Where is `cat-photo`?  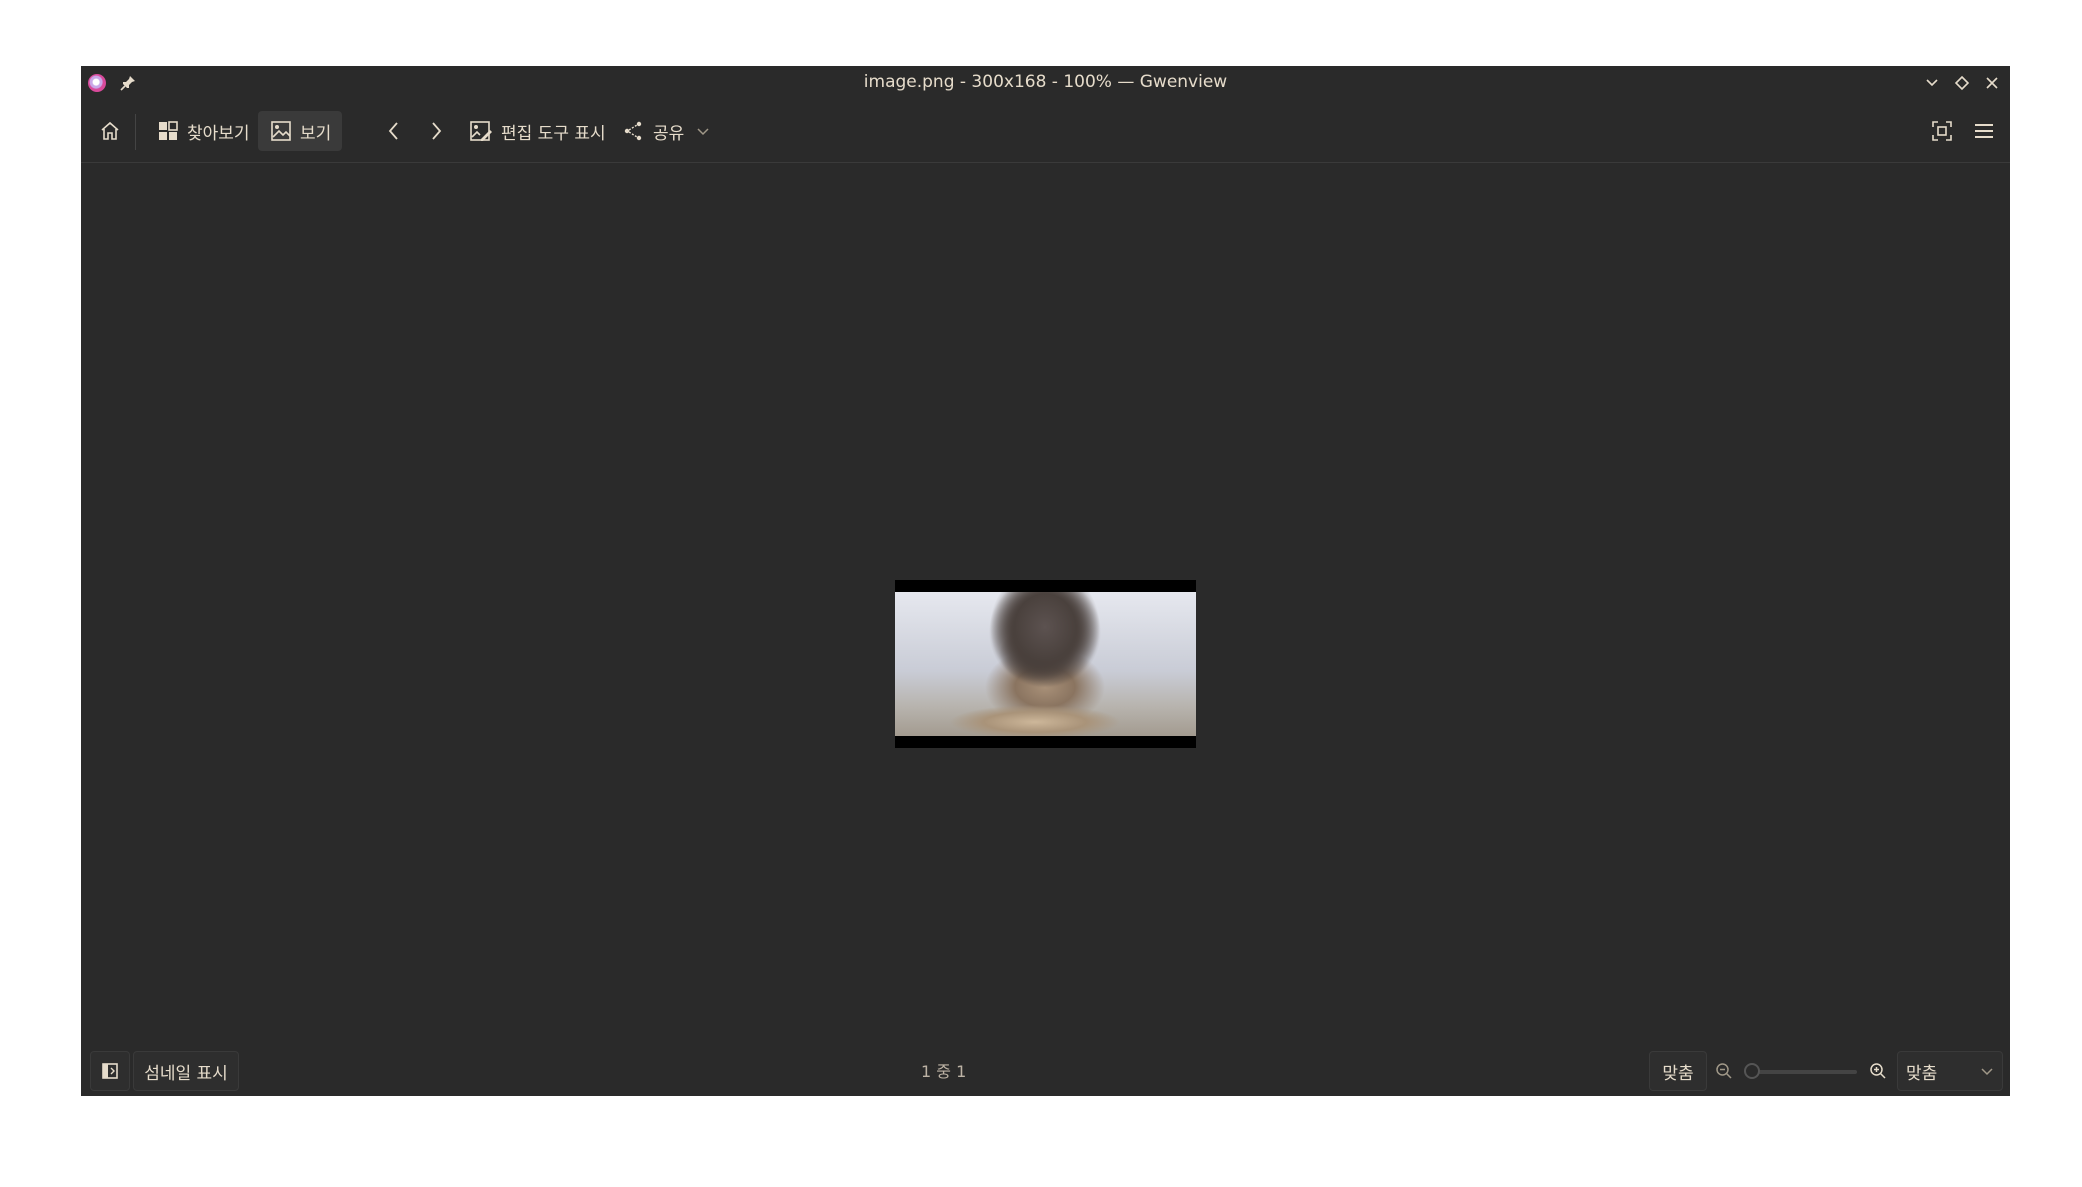
cat-photo is located at coordinates (1045, 664).